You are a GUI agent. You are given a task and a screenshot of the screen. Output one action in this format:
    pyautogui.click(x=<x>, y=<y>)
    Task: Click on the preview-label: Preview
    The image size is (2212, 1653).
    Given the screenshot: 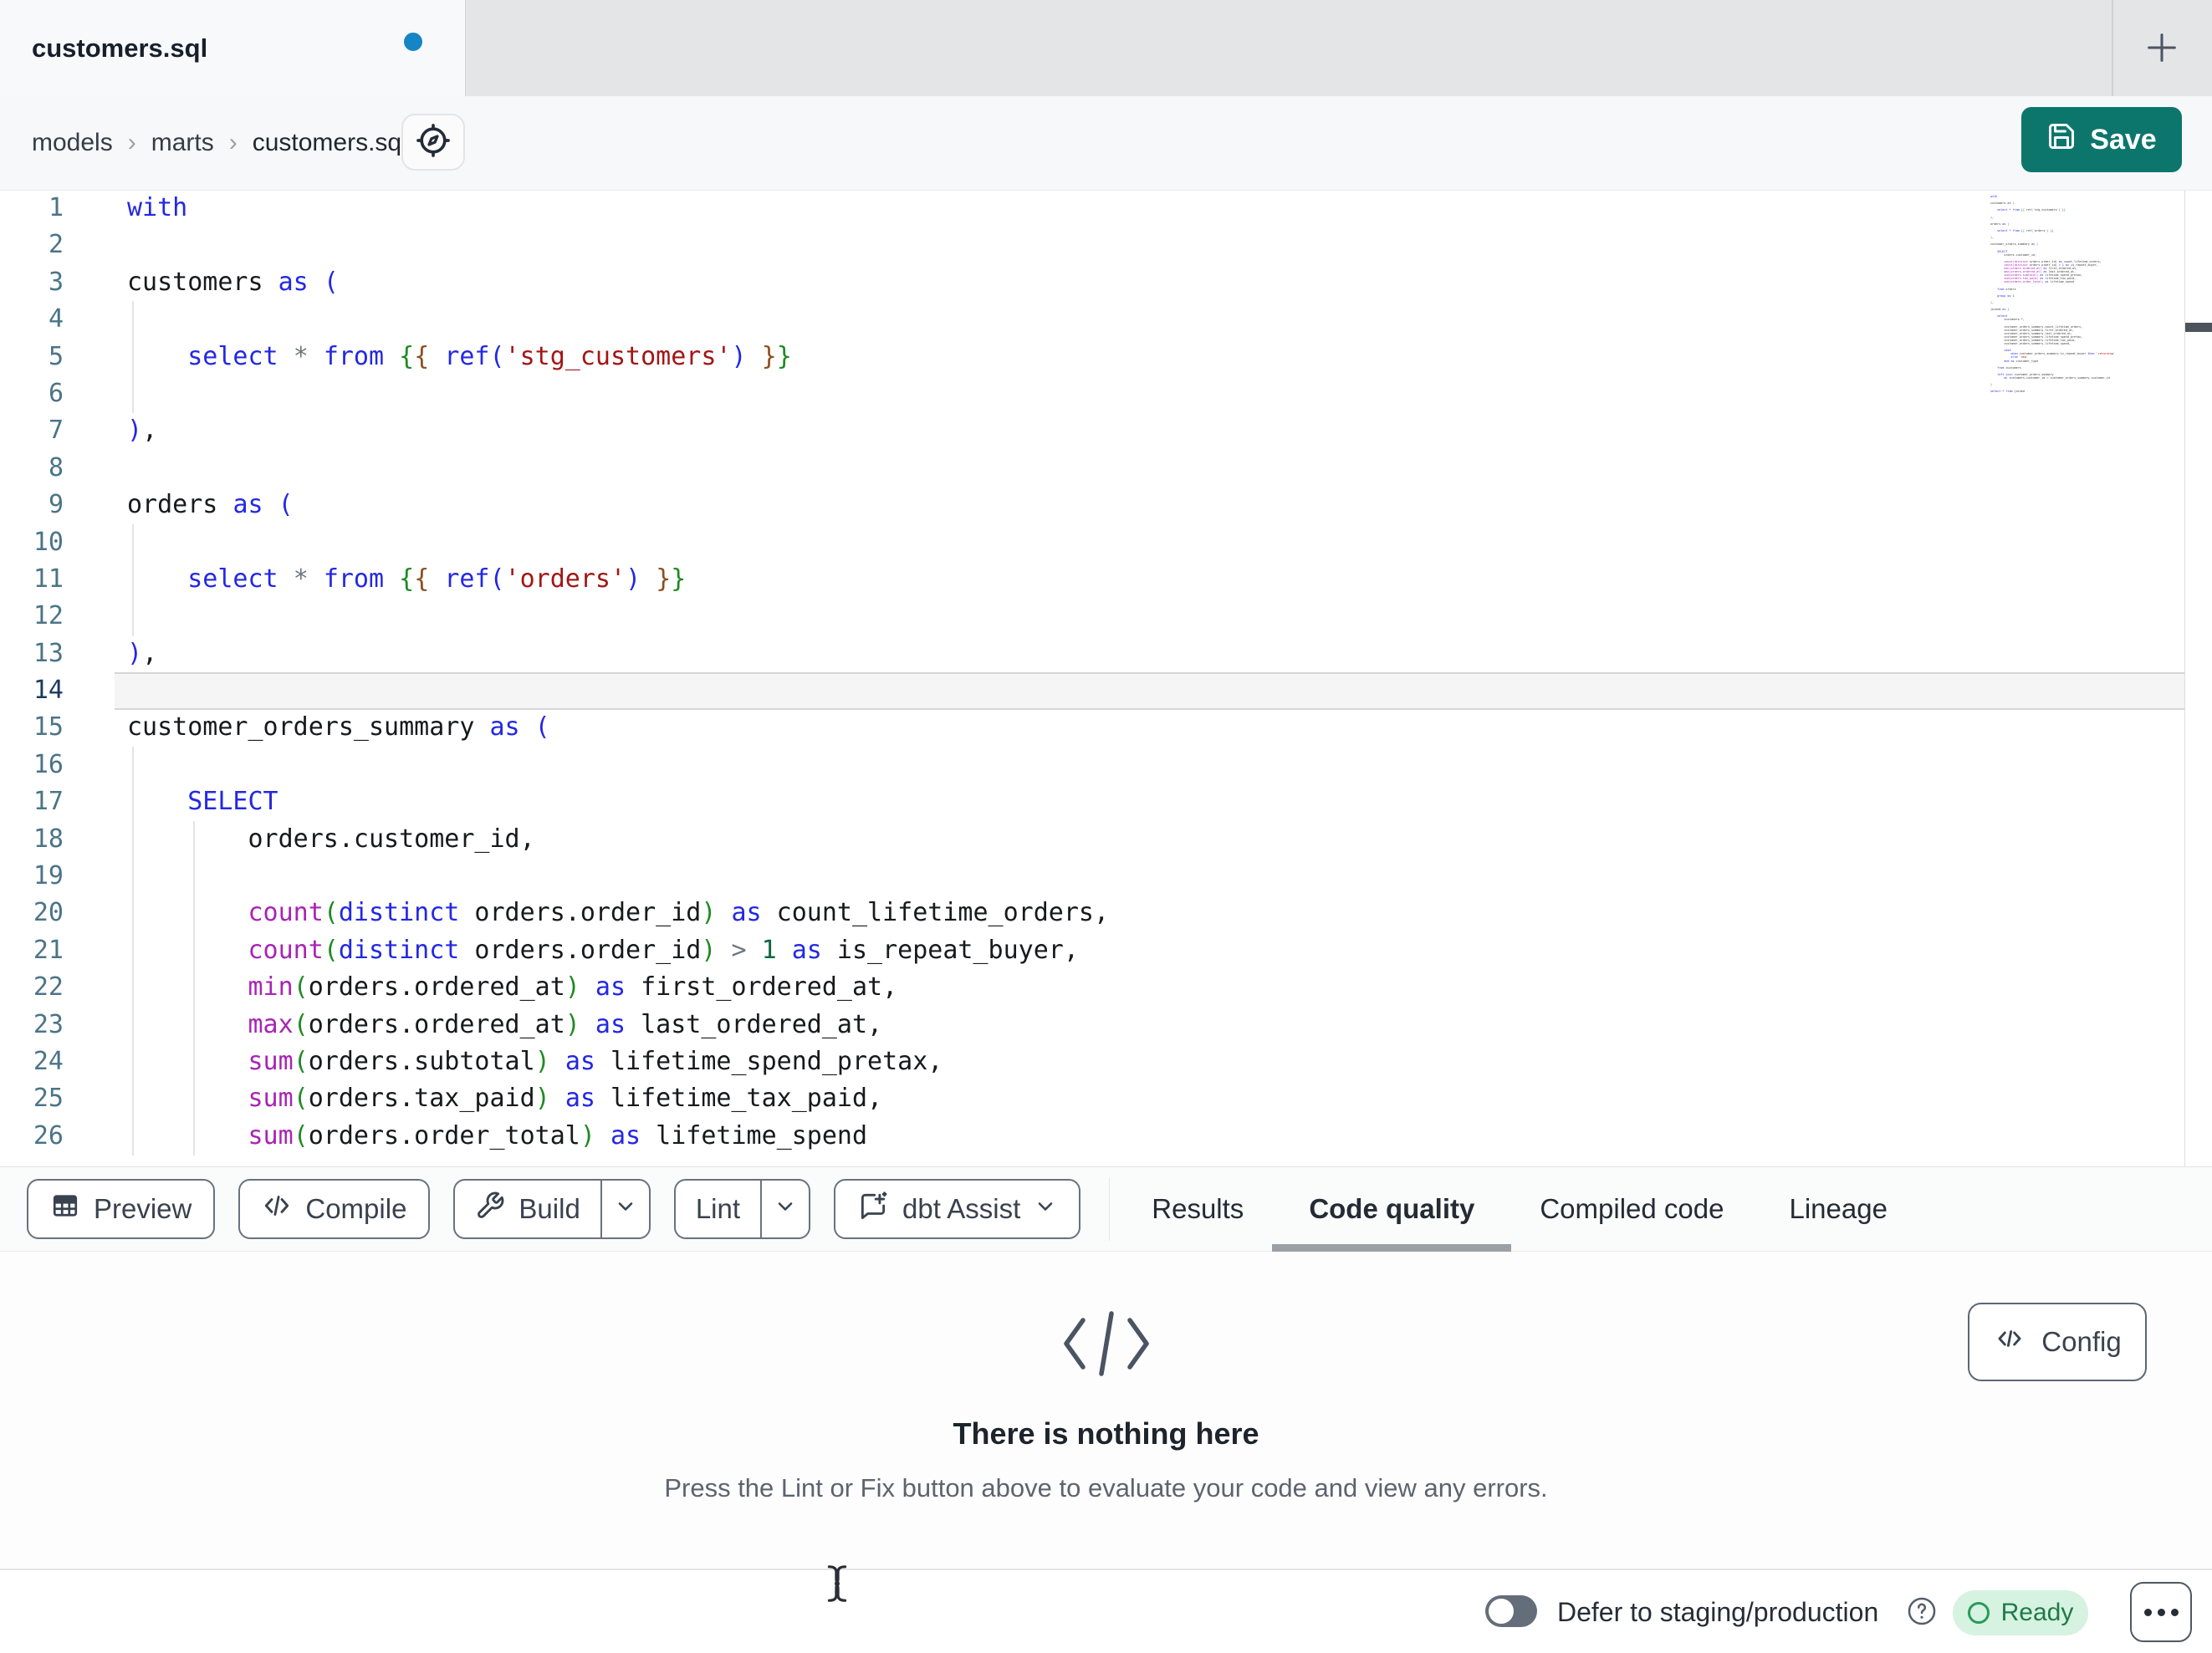 What is the action you would take?
    pyautogui.click(x=143, y=1208)
    